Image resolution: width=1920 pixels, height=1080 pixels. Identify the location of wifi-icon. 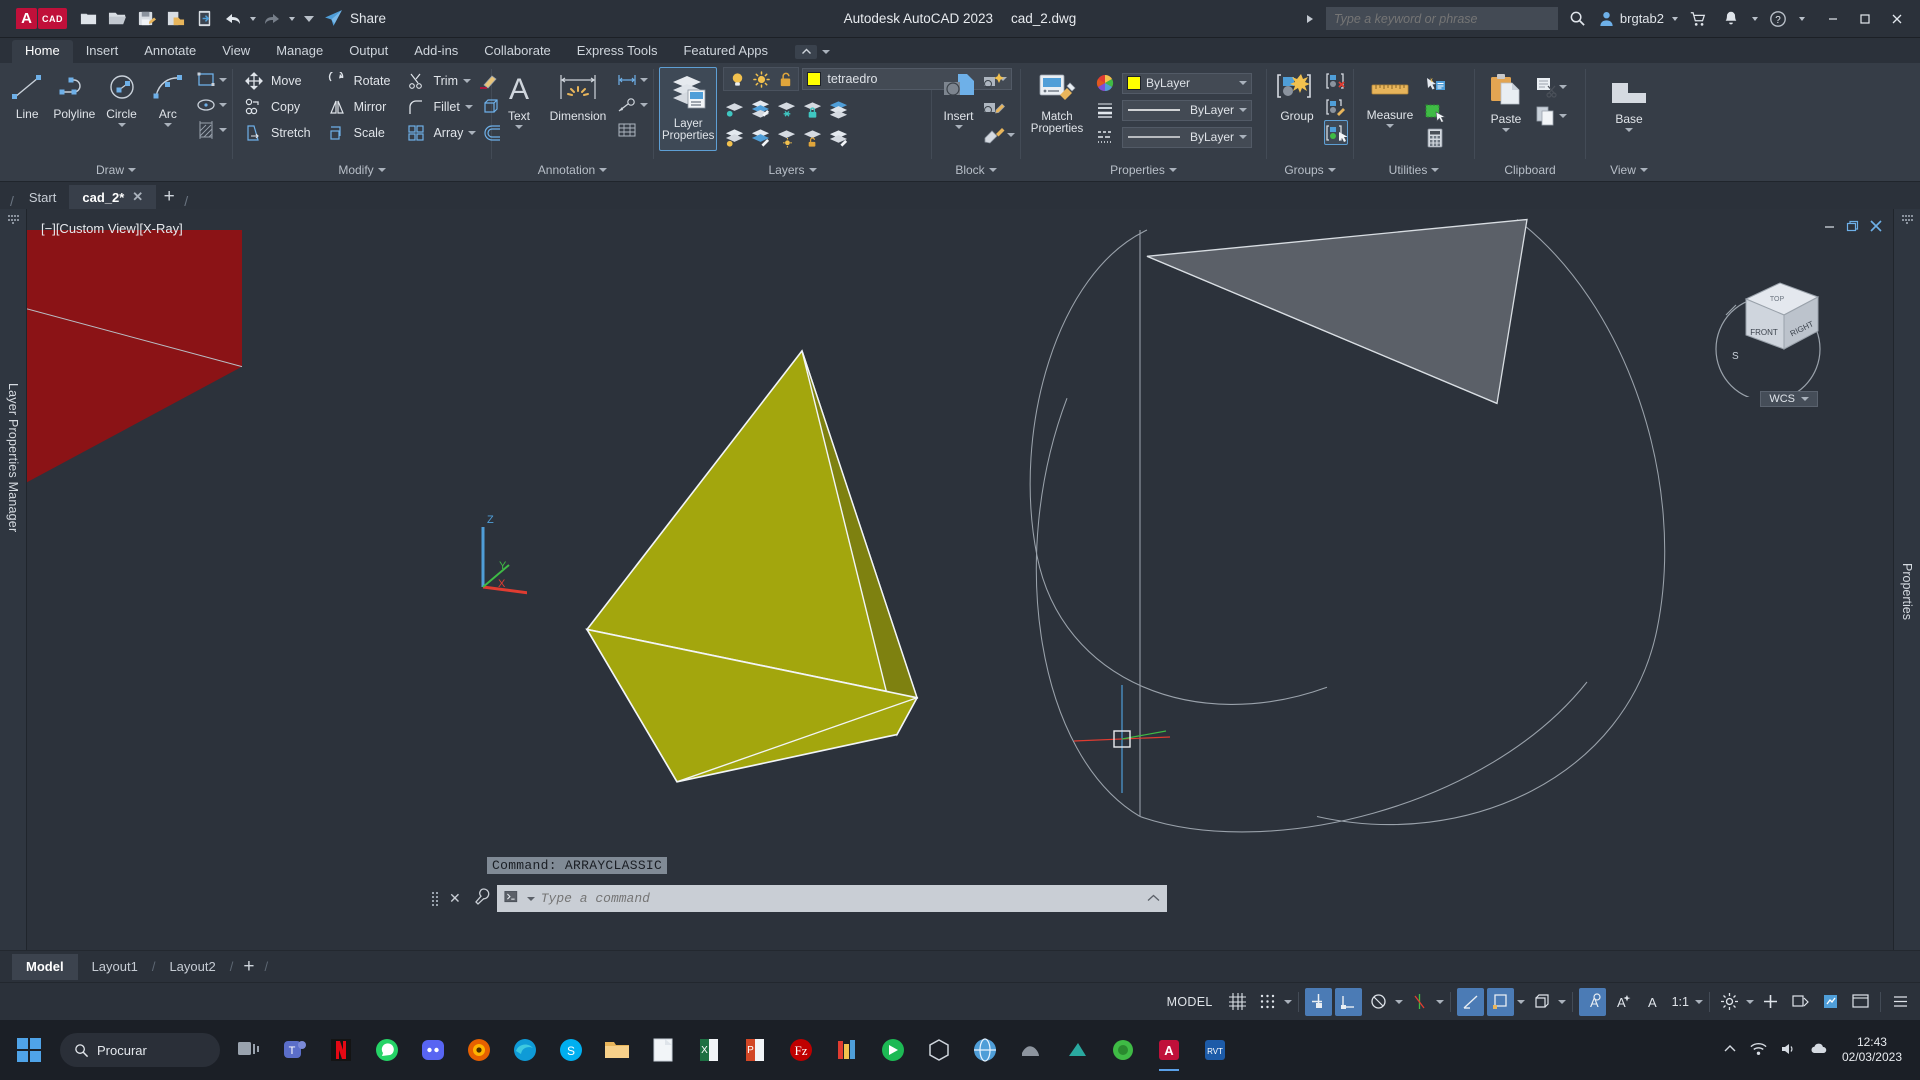
(1758, 1050).